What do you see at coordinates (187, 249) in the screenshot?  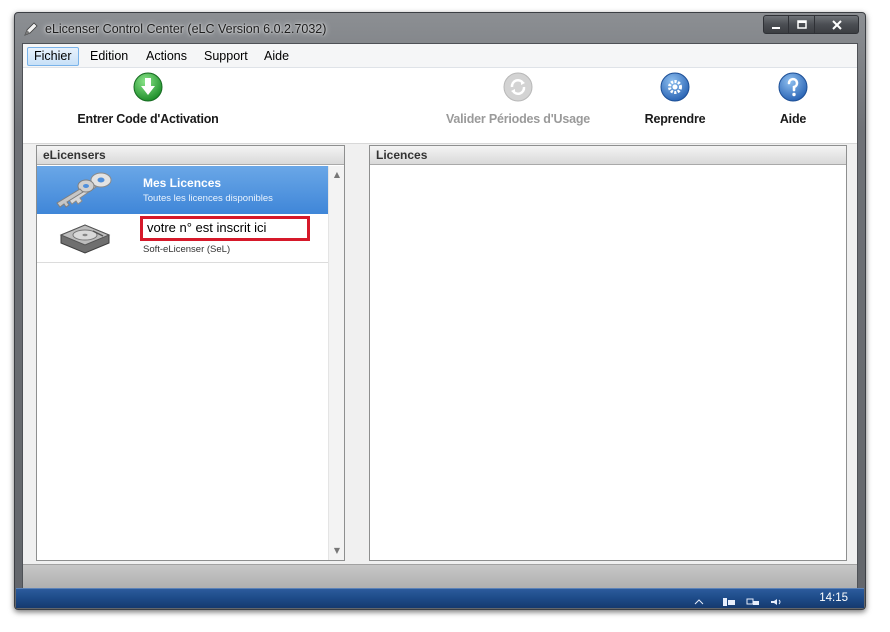 I see `soft-elicenser-subtitle: Soft-eLicenser (SeL)` at bounding box center [187, 249].